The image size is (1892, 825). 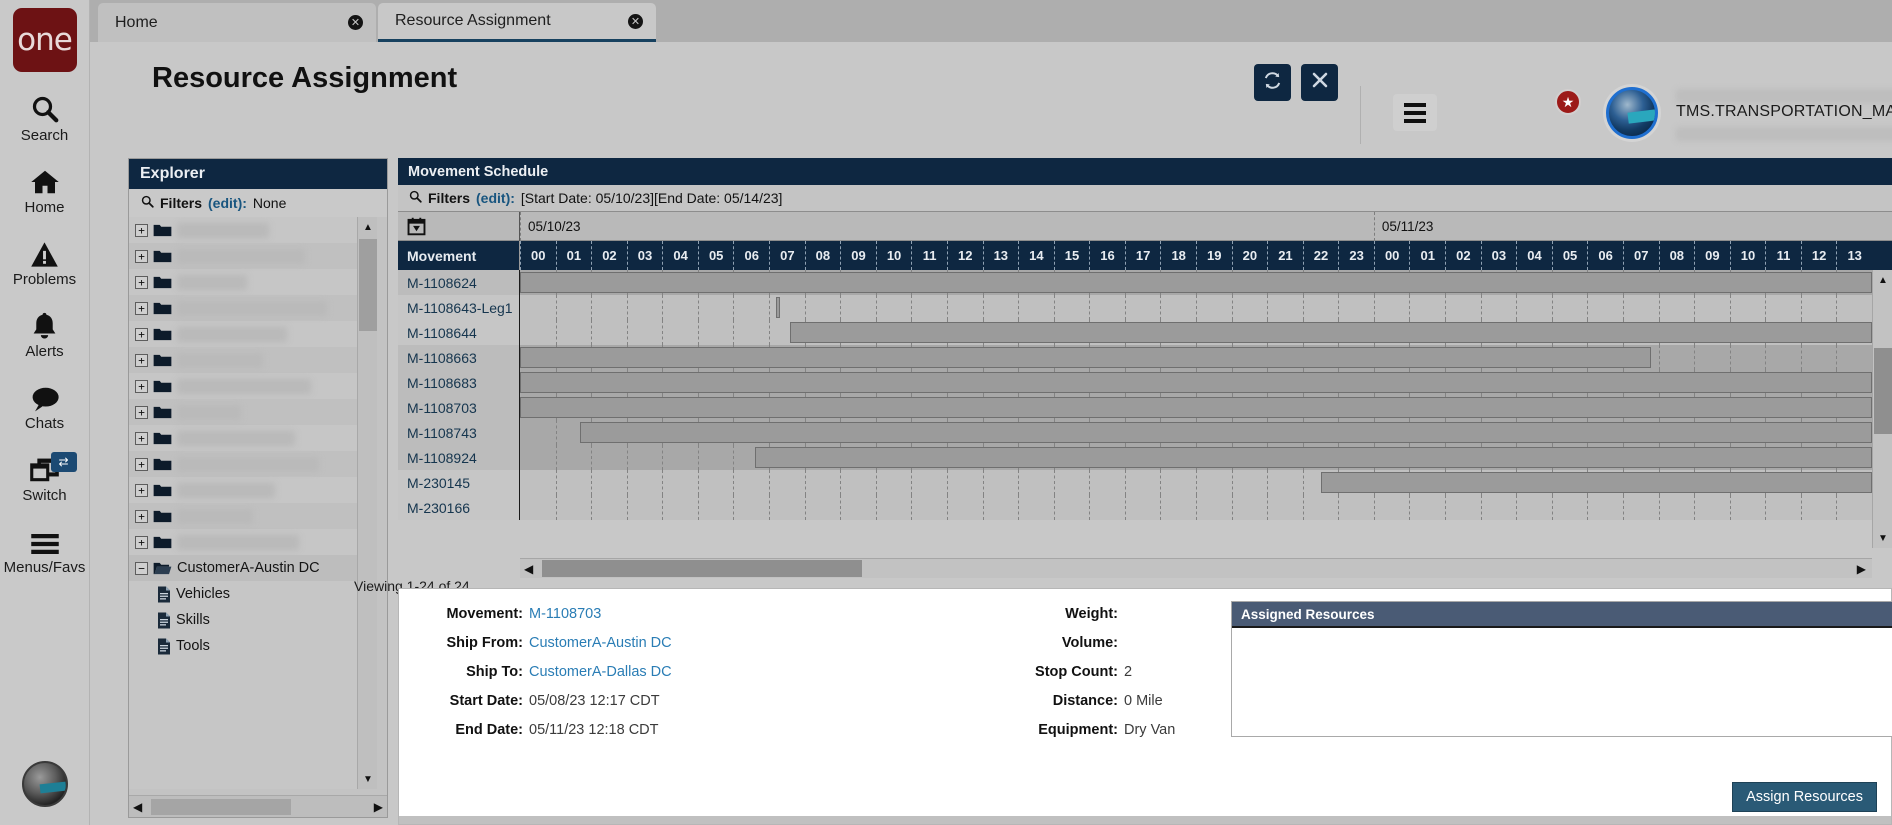 I want to click on tab-resource-assignment: Resource Assignment ✕, so click(x=517, y=22).